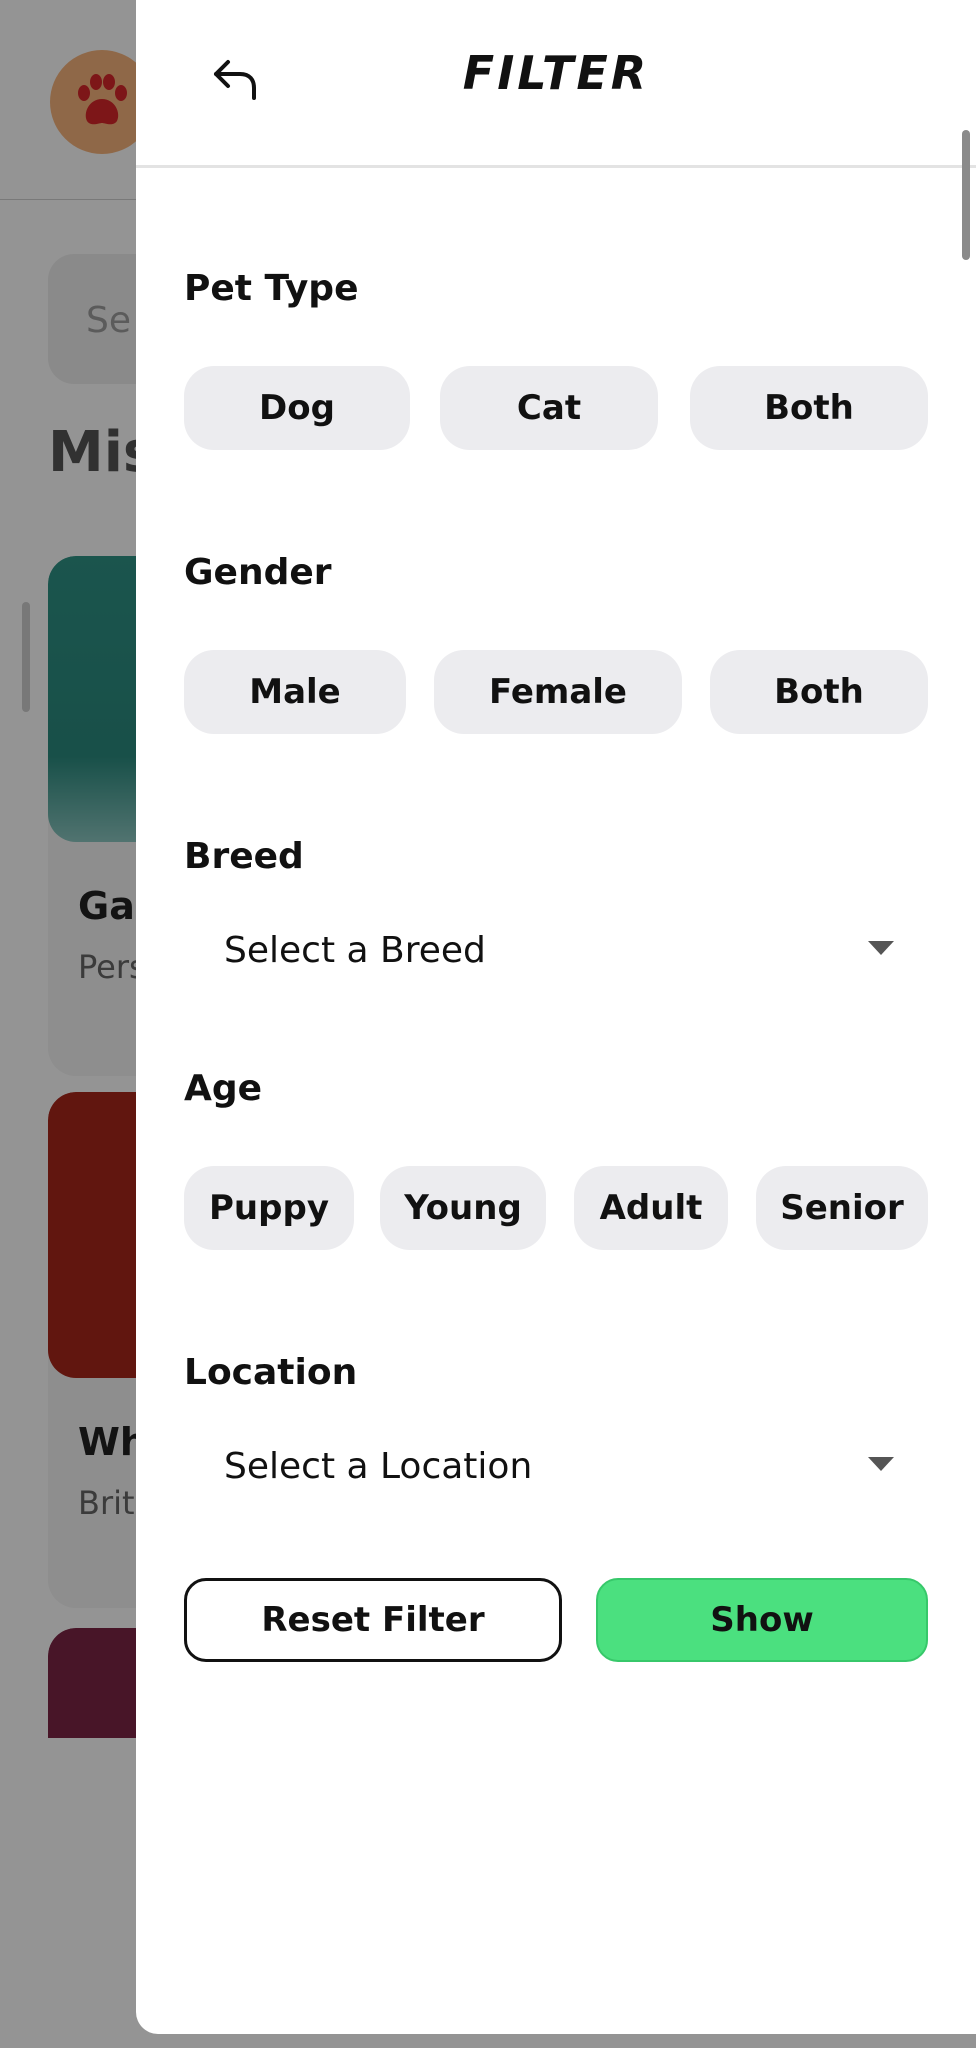  What do you see at coordinates (762, 1620) in the screenshot?
I see `show-button: Show` at bounding box center [762, 1620].